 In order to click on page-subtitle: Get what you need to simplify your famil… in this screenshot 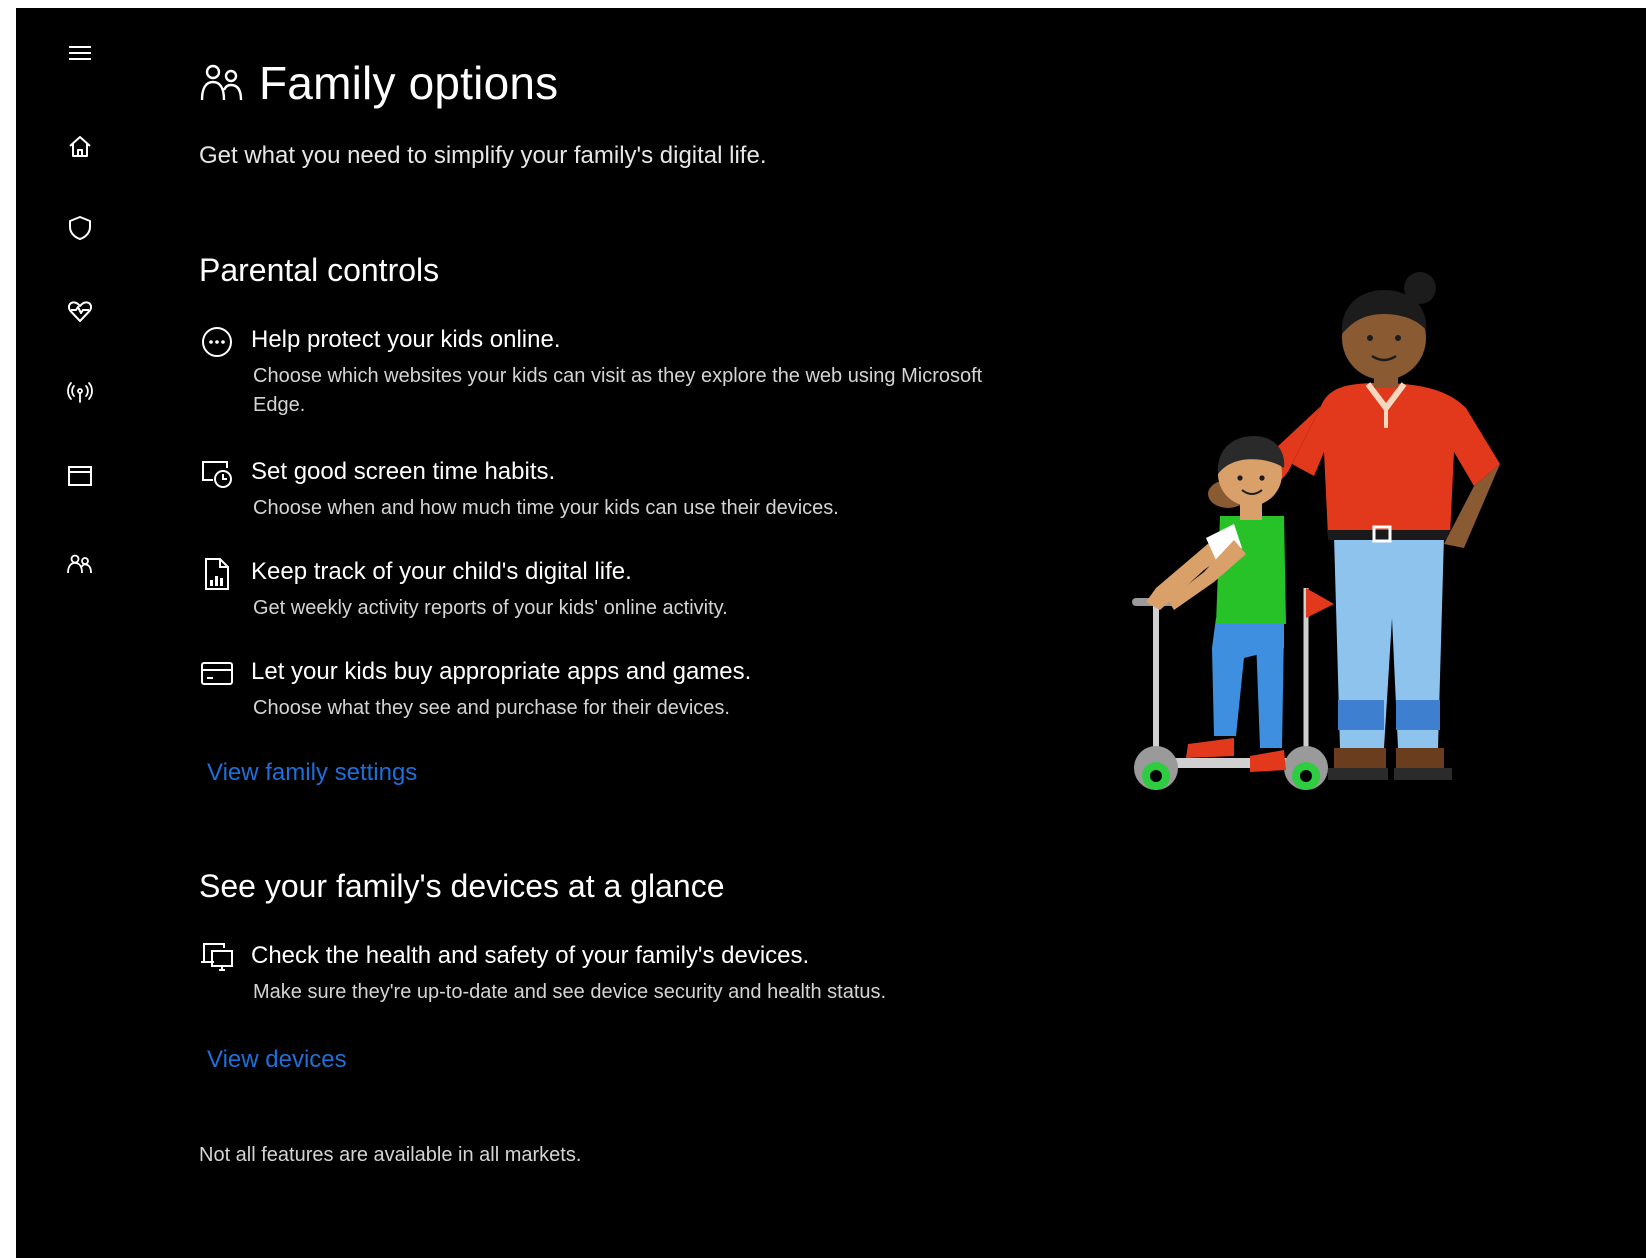, I will do `click(483, 155)`.